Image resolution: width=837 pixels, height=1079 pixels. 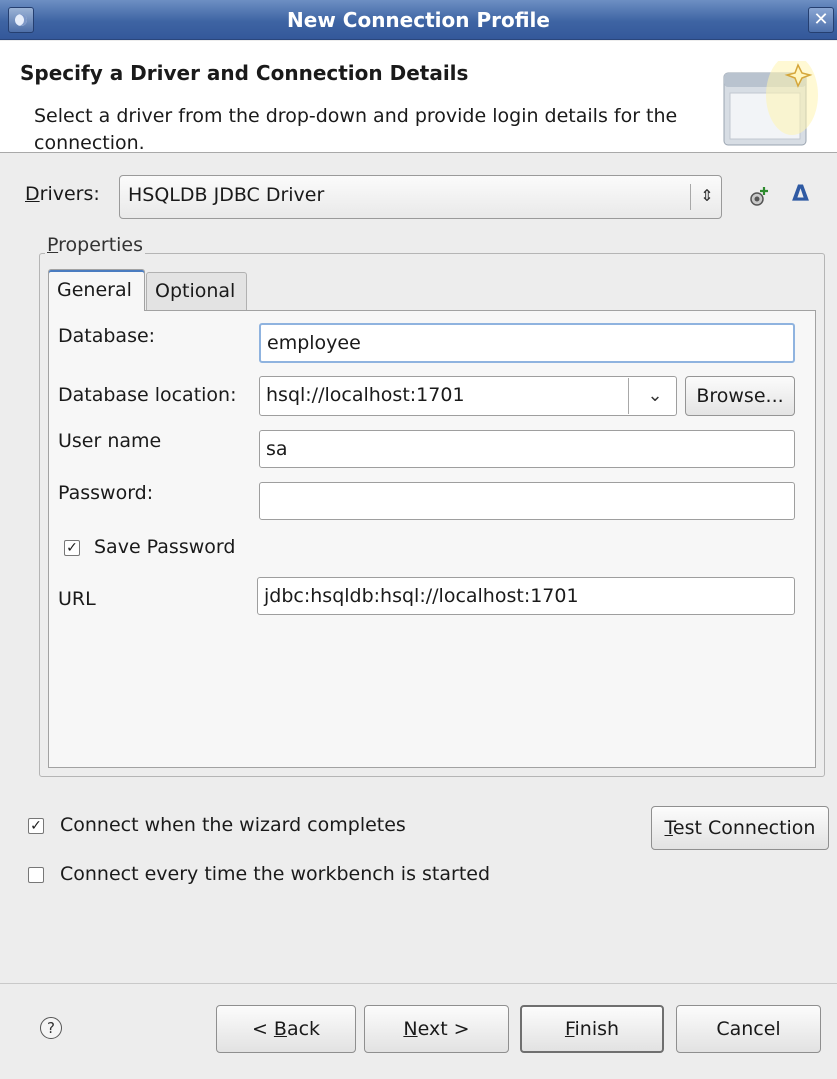 What do you see at coordinates (107, 336) in the screenshot?
I see `database-label: Database:` at bounding box center [107, 336].